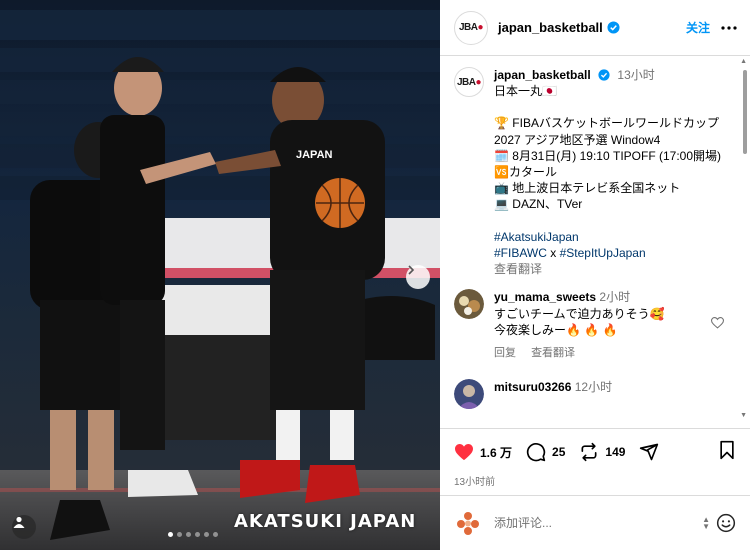 The image size is (750, 550). I want to click on comment-count: 25, so click(559, 452).